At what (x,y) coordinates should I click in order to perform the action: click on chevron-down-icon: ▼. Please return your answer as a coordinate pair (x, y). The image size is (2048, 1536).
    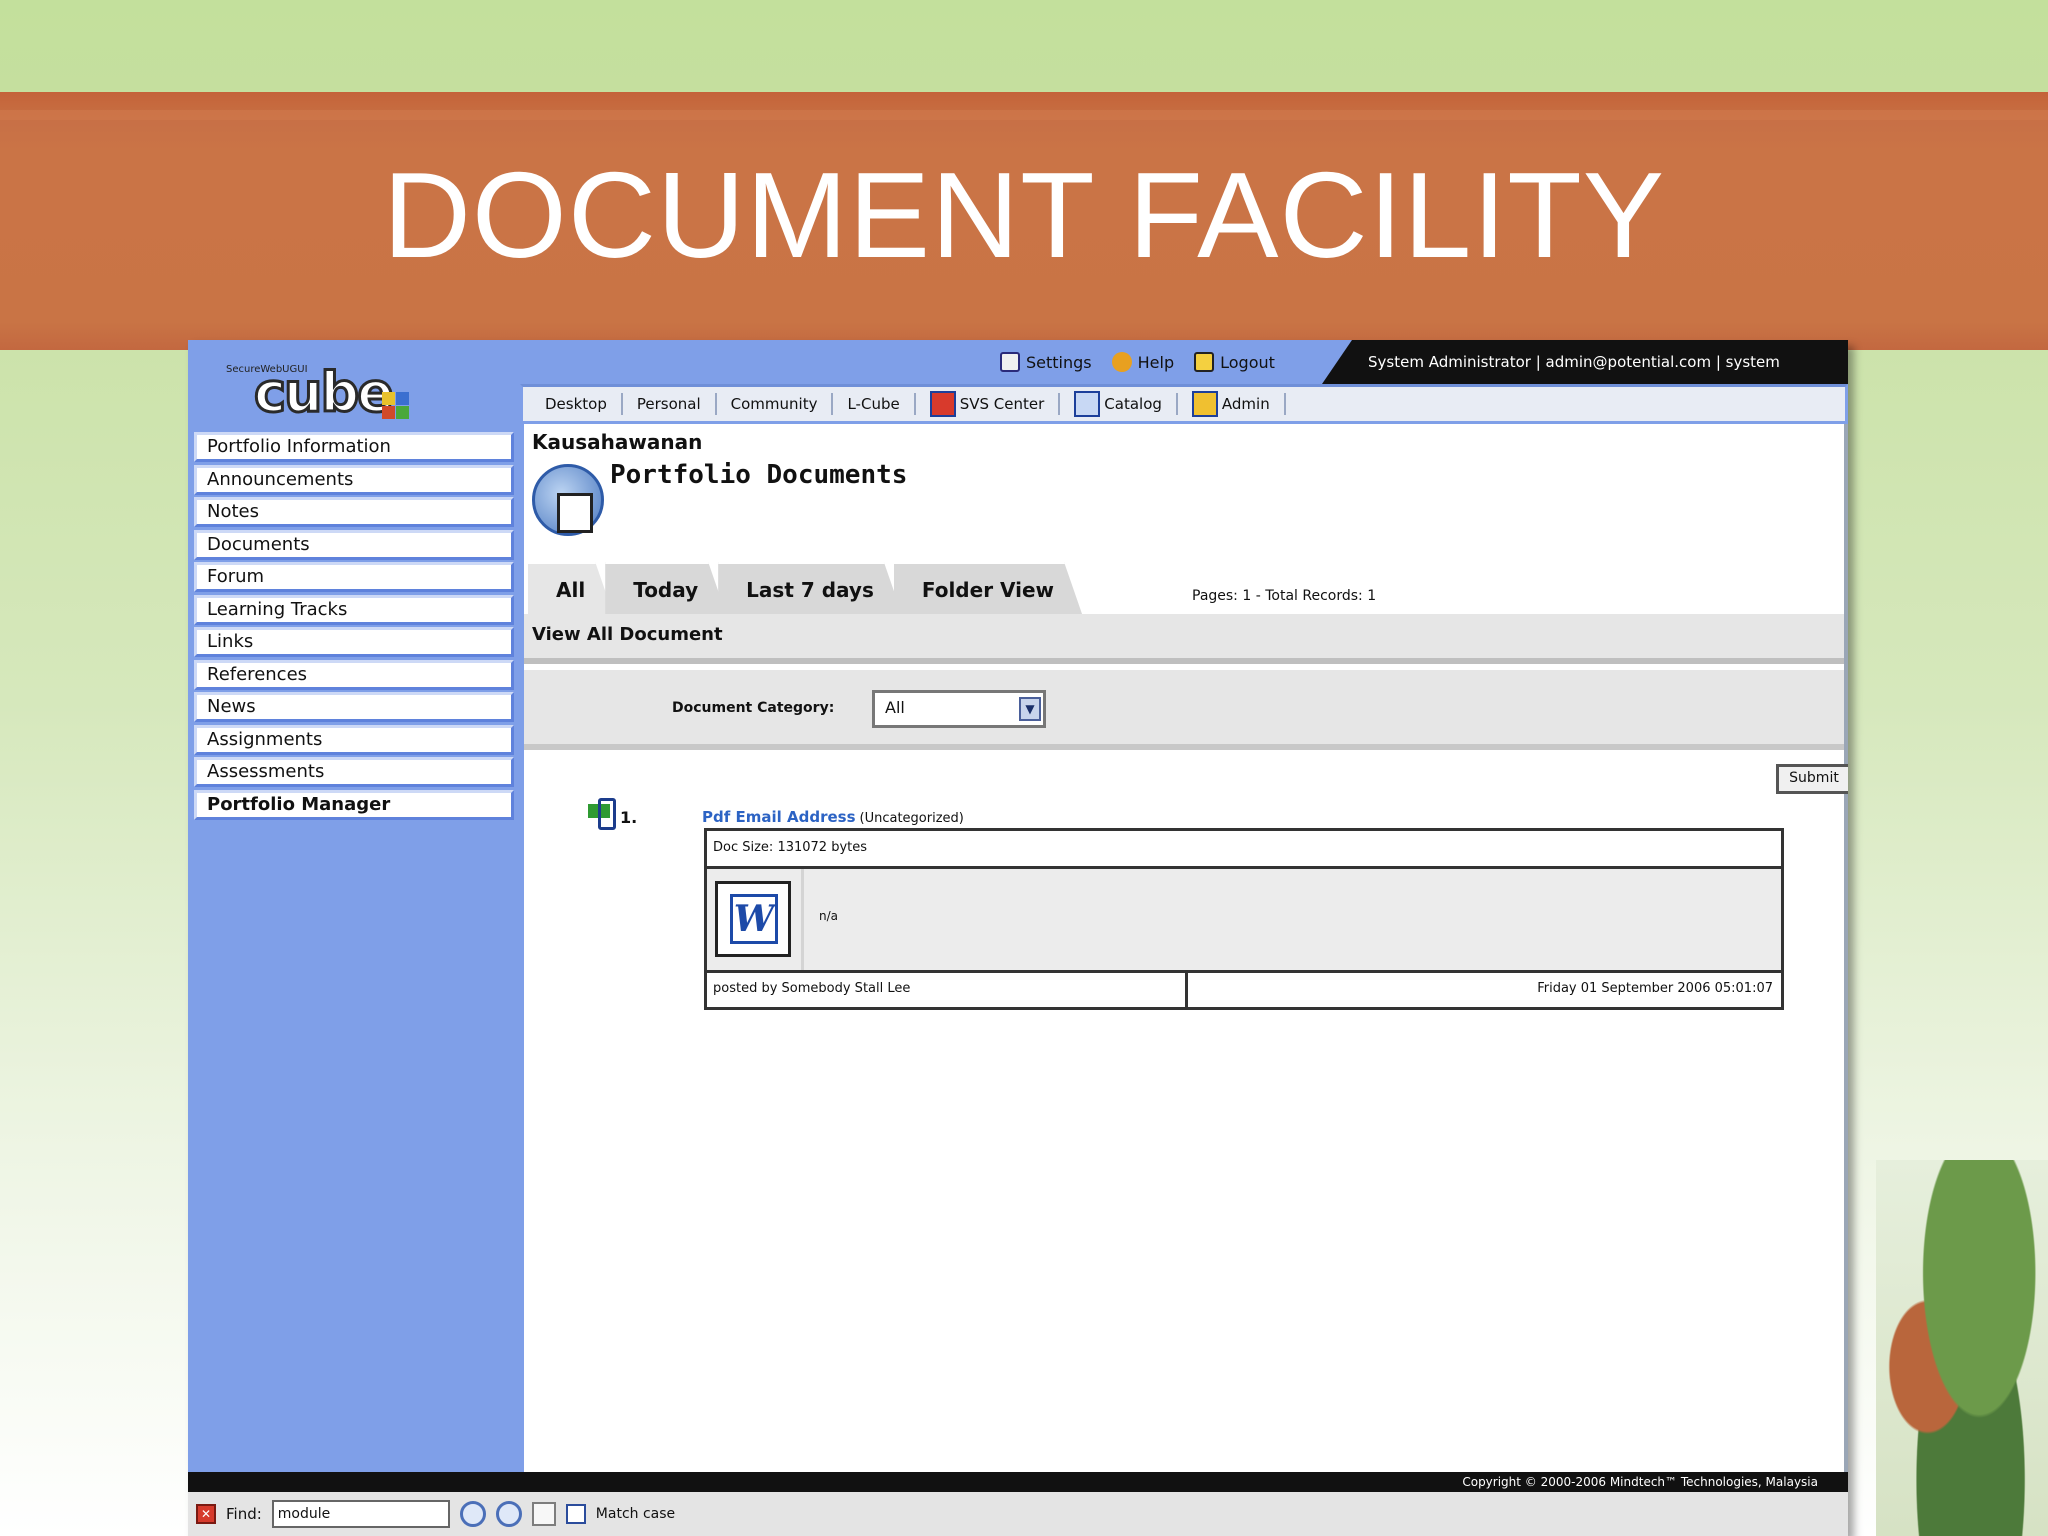
    Looking at the image, I should click on (1030, 709).